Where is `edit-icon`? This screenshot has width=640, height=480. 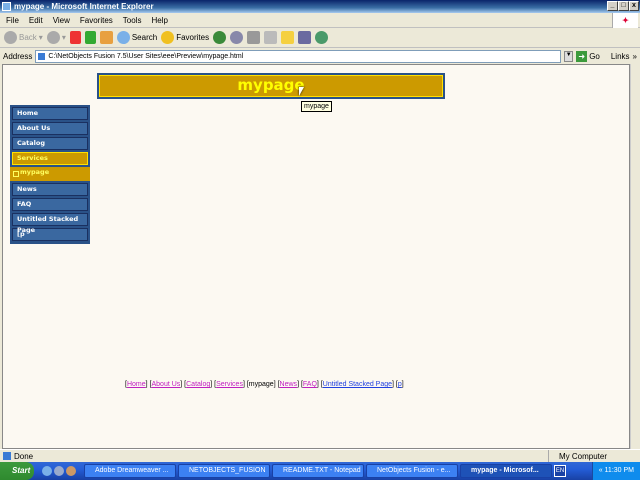
edit-icon is located at coordinates (271, 37).